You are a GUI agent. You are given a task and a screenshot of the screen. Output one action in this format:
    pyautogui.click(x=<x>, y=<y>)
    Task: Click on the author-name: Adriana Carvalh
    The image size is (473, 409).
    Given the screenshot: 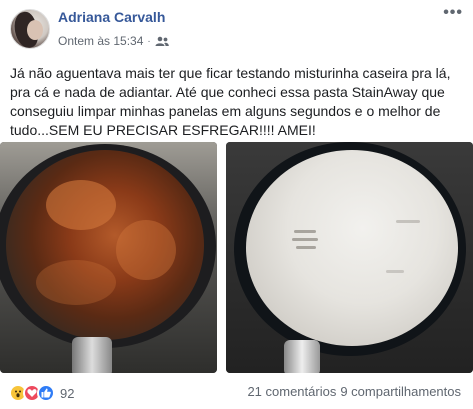 What is the action you would take?
    pyautogui.click(x=111, y=17)
    